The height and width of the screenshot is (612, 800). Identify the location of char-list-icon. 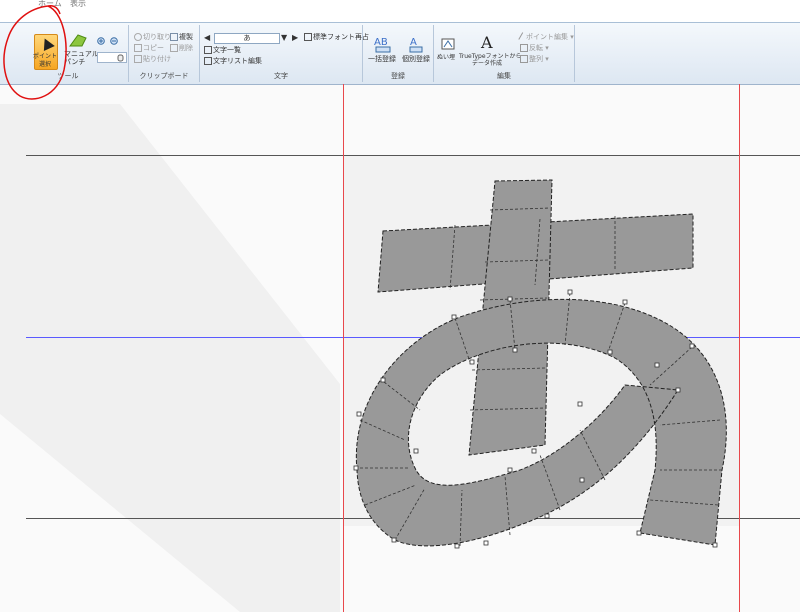
(208, 50).